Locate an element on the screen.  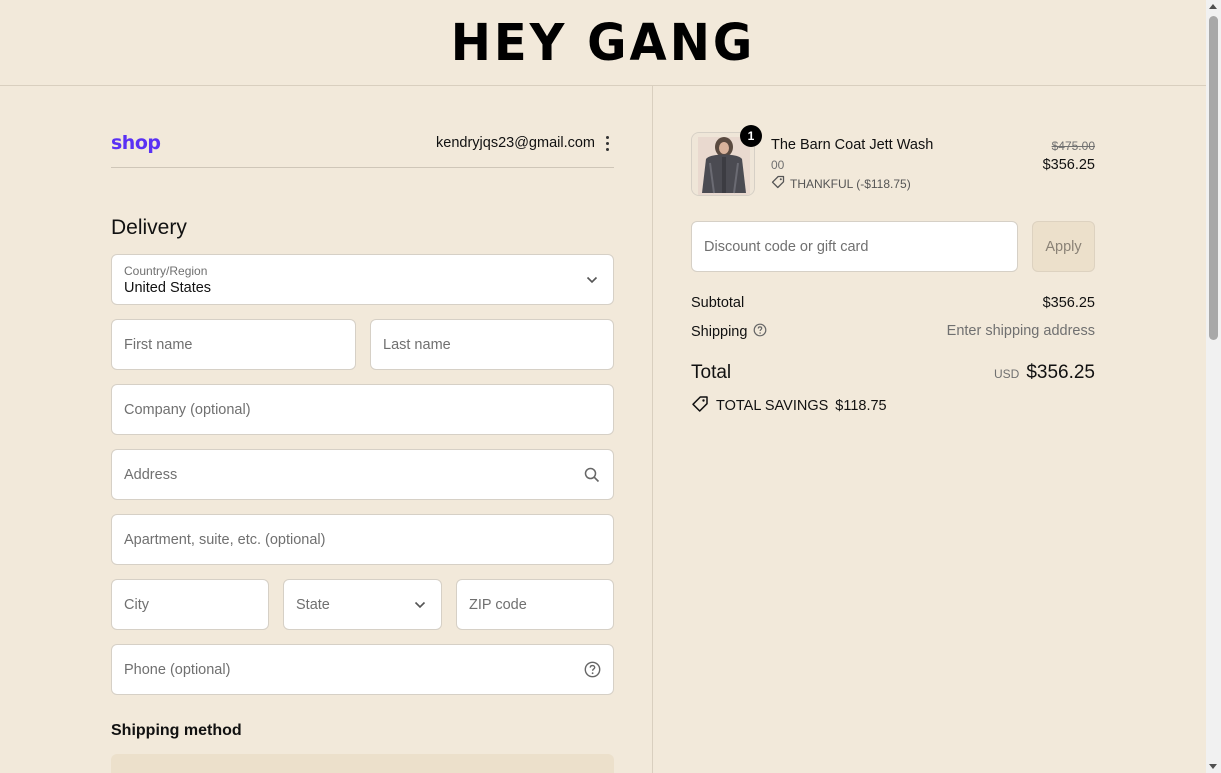
first-name-placeholder: First name is located at coordinates (158, 344).